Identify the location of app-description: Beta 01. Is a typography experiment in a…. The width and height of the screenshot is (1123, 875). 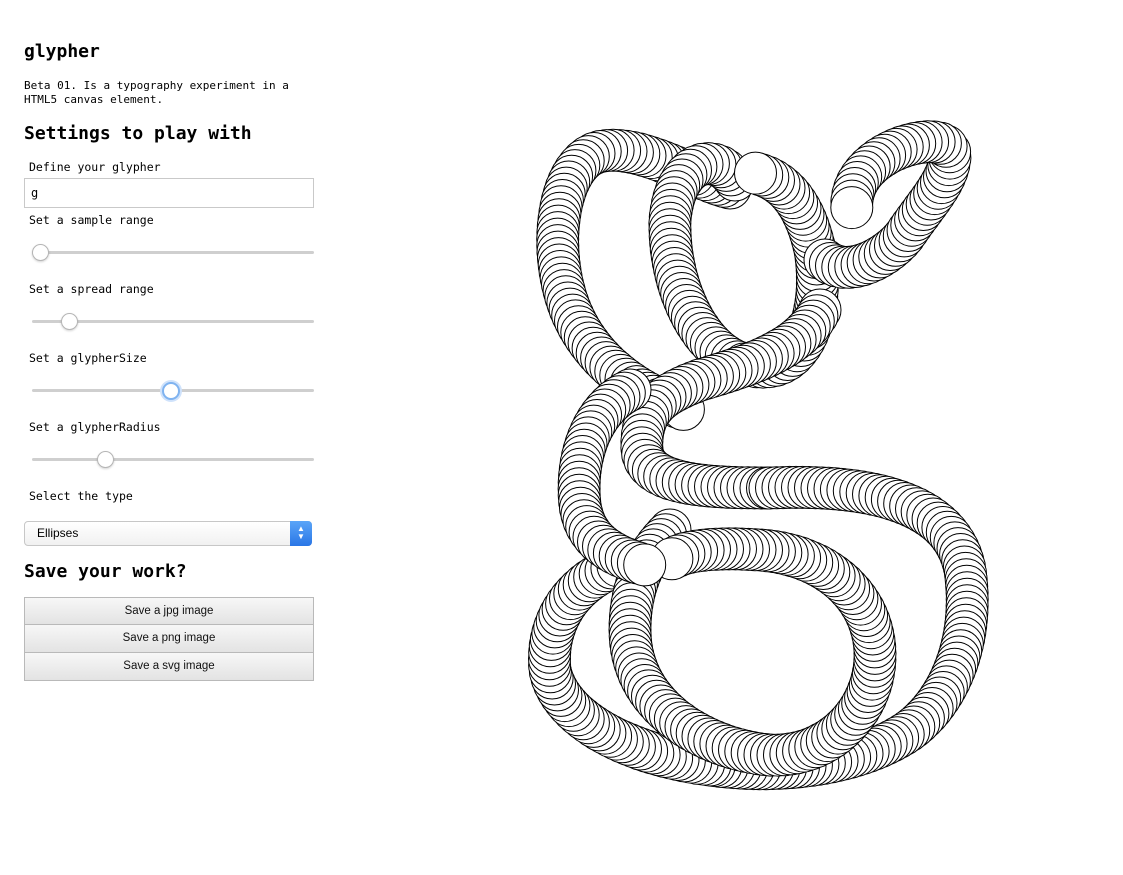
(156, 92).